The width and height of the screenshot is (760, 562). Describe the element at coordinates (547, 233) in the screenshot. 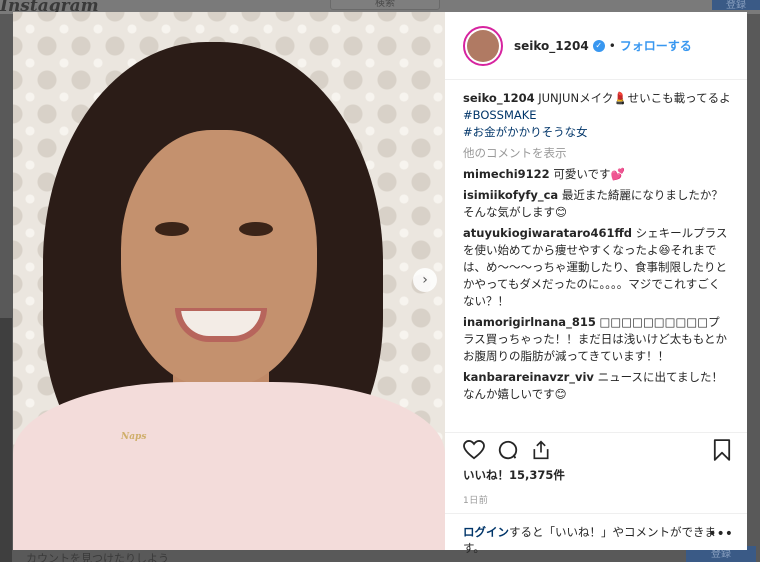

I see `comment-username: atuyukiogiwaratarо461ffd` at that location.